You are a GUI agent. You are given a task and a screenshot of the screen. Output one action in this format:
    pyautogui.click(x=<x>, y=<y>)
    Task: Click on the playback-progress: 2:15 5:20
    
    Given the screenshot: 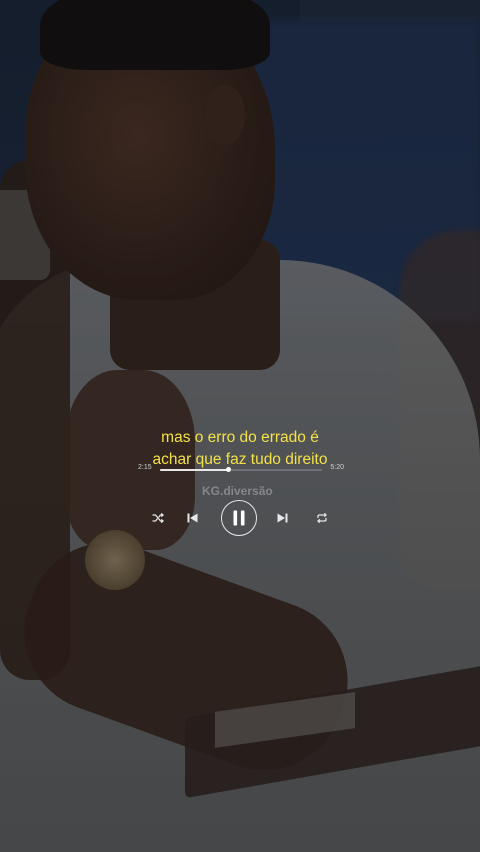 What is the action you would take?
    pyautogui.click(x=241, y=470)
    